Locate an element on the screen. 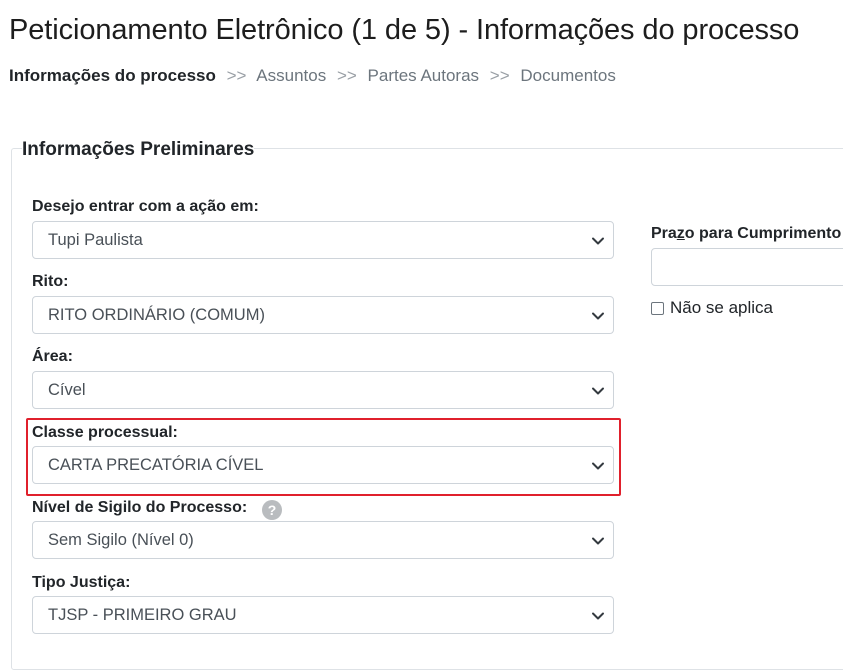  comarca-label: Desejo entrar com a ação em: is located at coordinates (145, 206).